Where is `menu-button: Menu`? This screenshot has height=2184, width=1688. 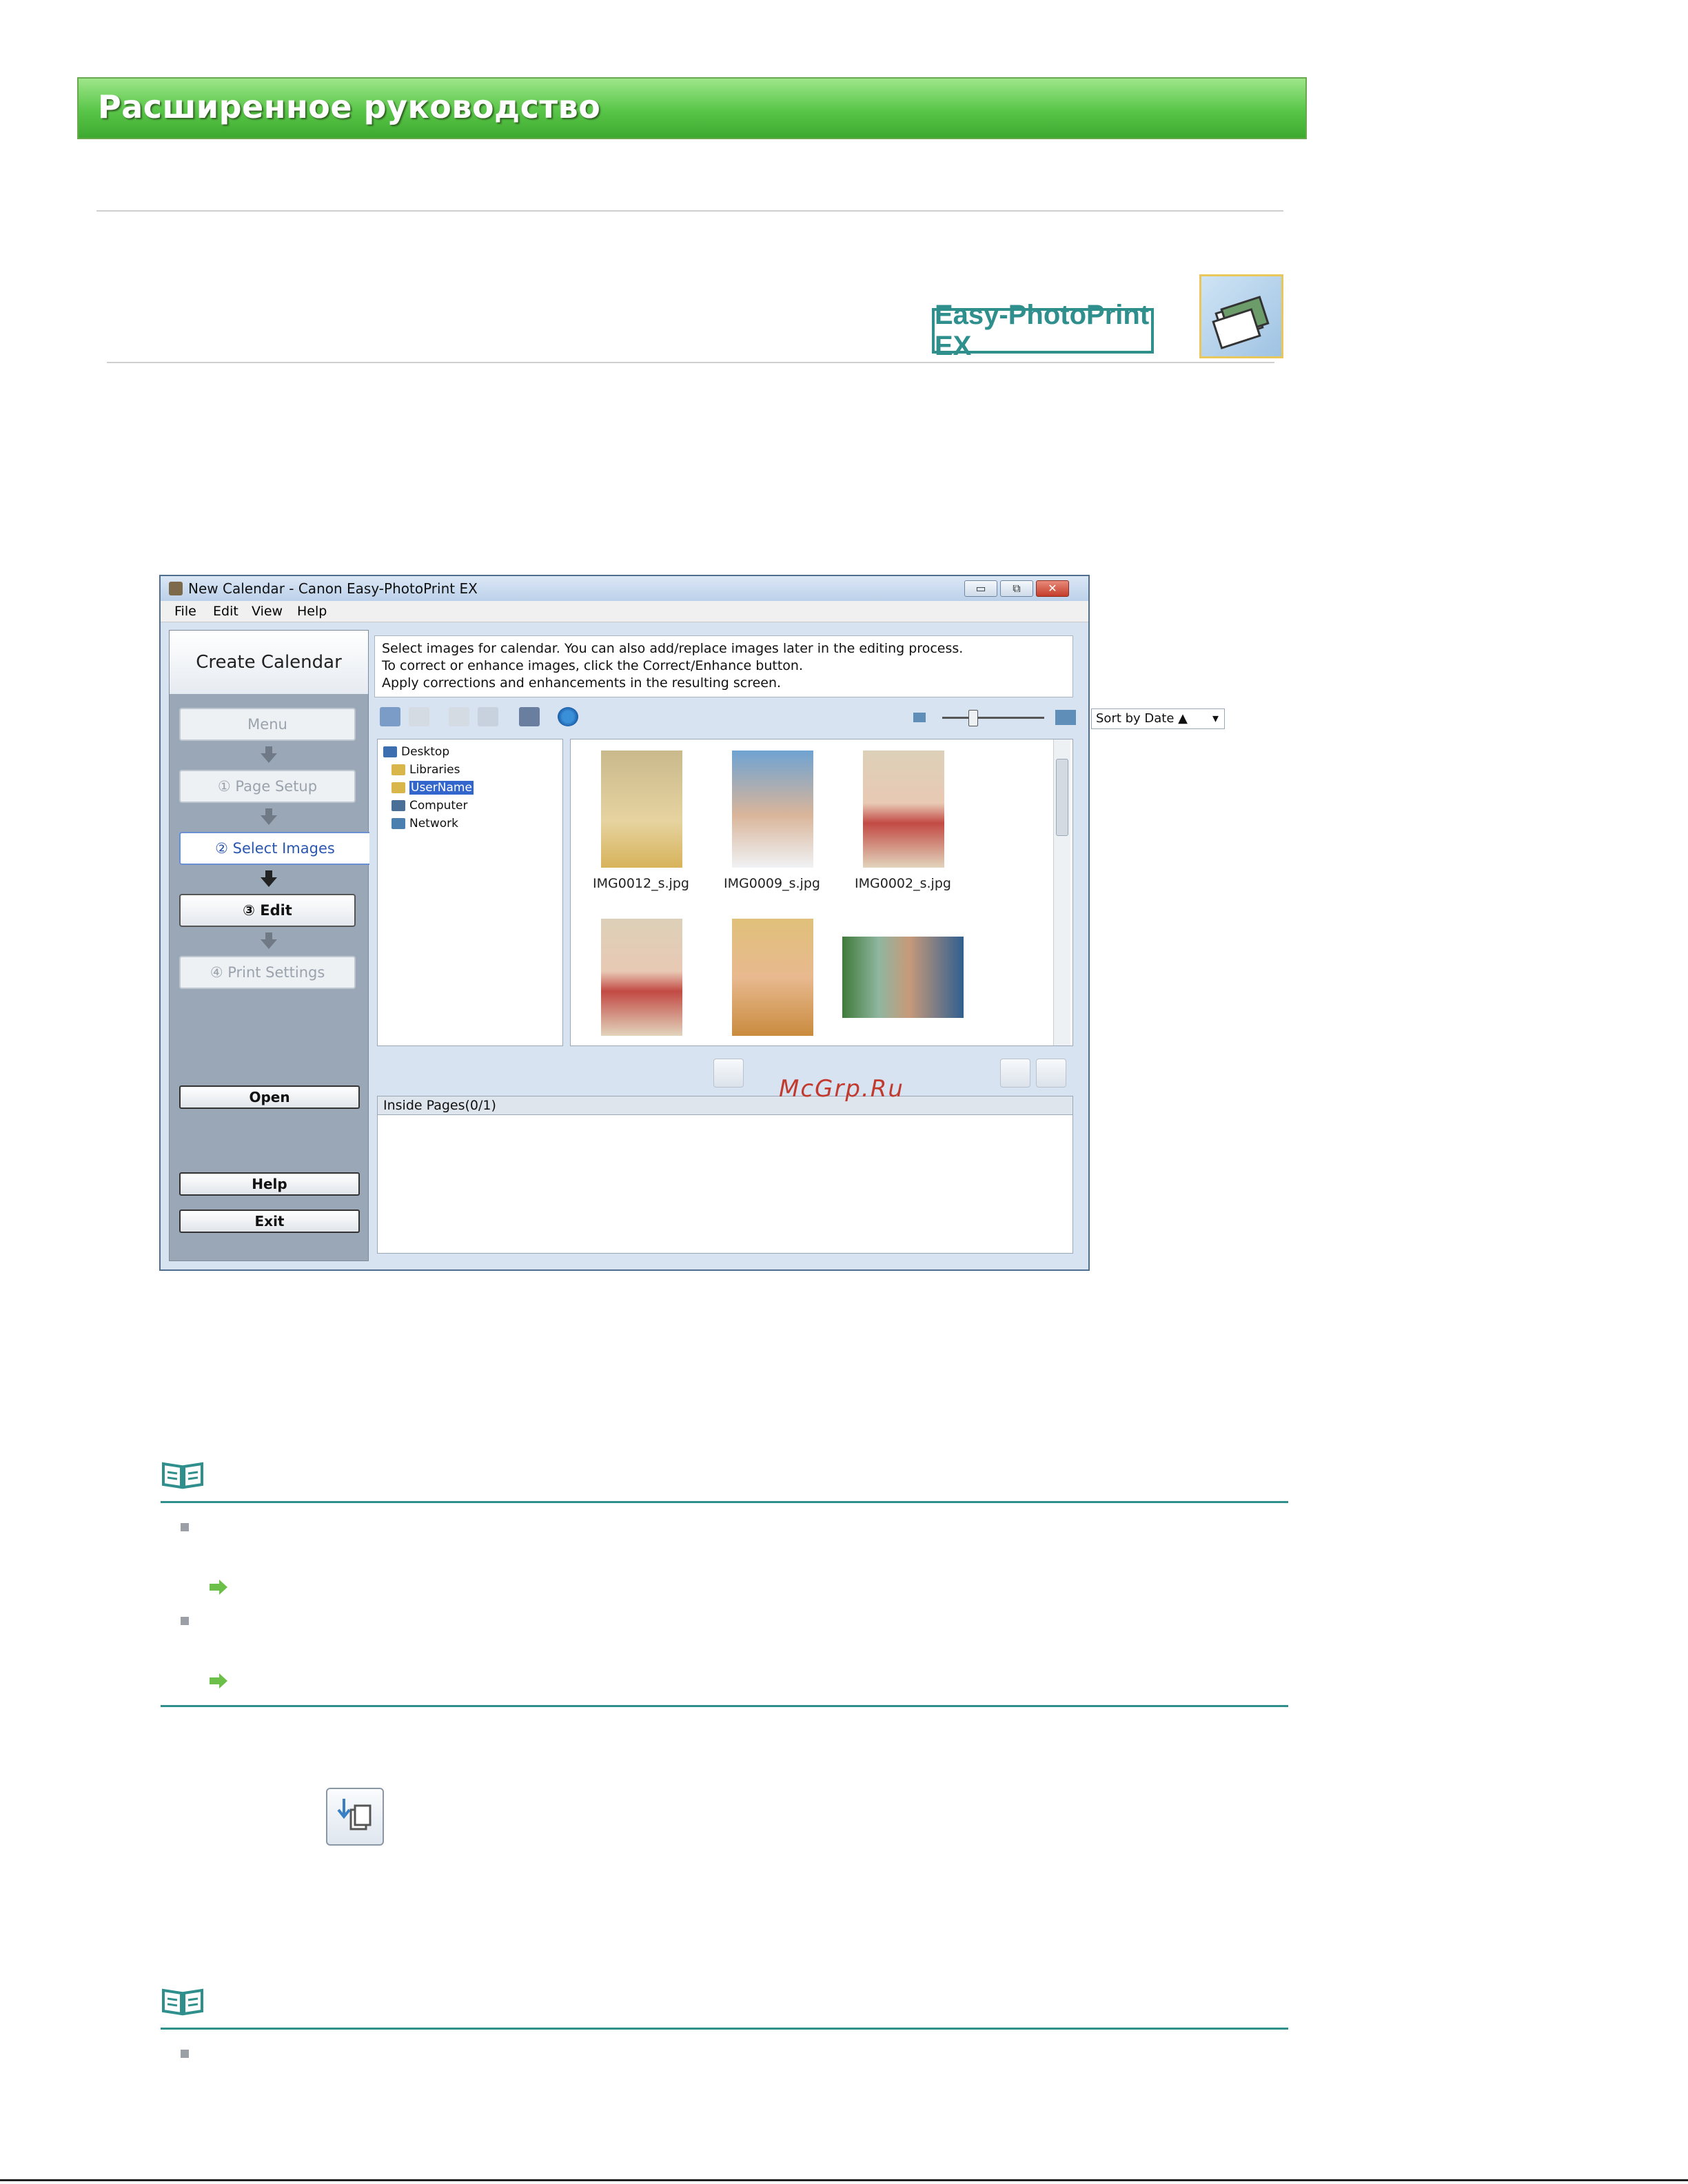
menu-button: Menu is located at coordinates (267, 724).